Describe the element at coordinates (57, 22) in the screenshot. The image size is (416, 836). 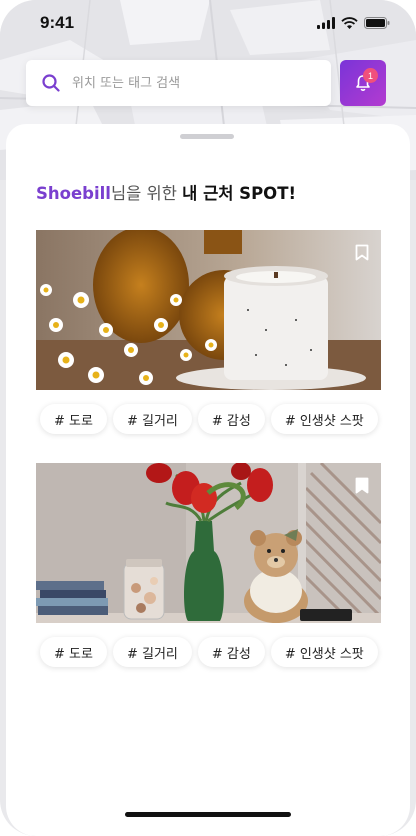
I see `status-time: 9:41` at that location.